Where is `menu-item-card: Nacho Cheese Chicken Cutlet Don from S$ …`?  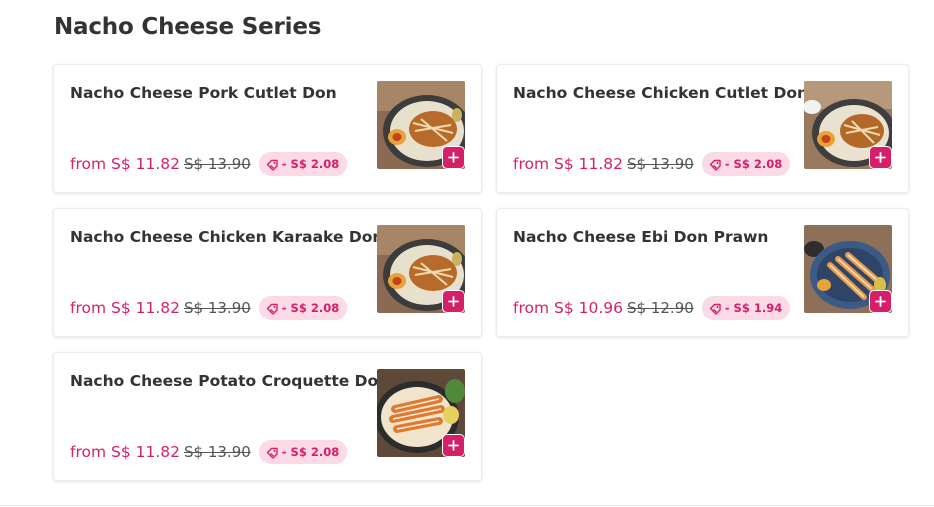 menu-item-card: Nacho Cheese Chicken Cutlet Don from S$ … is located at coordinates (702, 128).